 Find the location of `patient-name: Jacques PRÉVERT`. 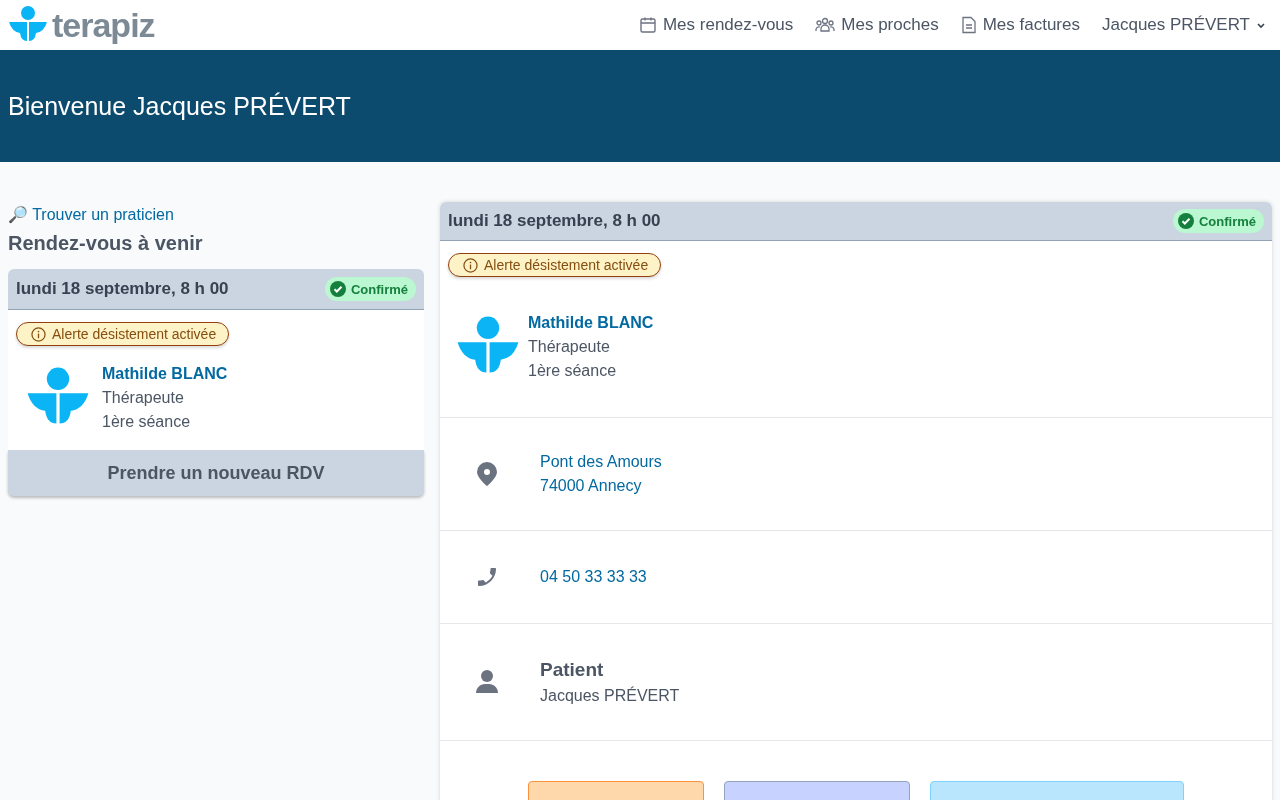

patient-name: Jacques PRÉVERT is located at coordinates (610, 695).